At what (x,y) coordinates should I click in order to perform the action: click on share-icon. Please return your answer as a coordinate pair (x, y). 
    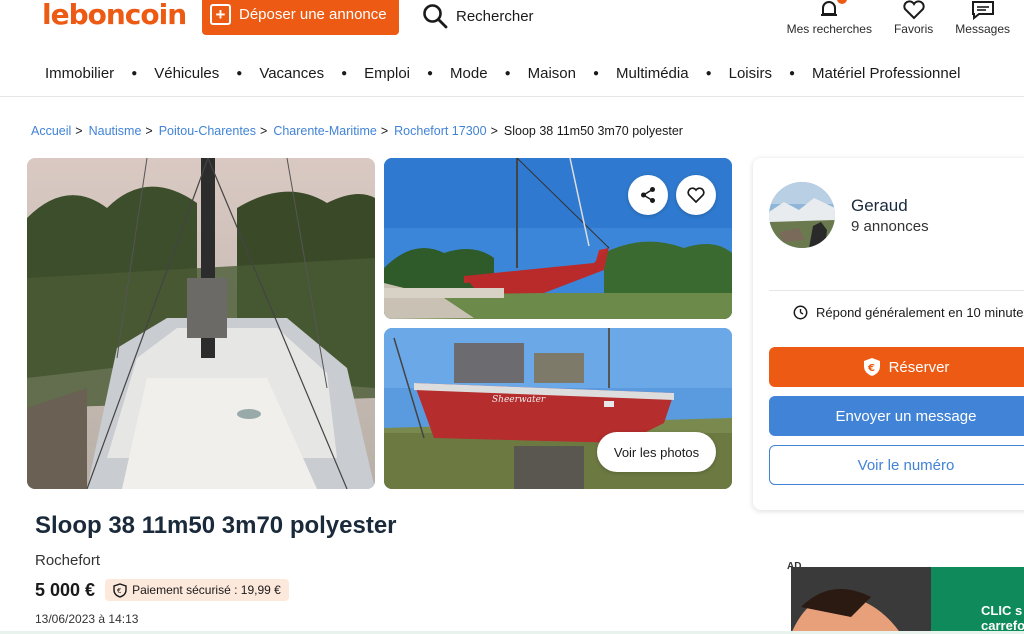
    Looking at the image, I should click on (648, 195).